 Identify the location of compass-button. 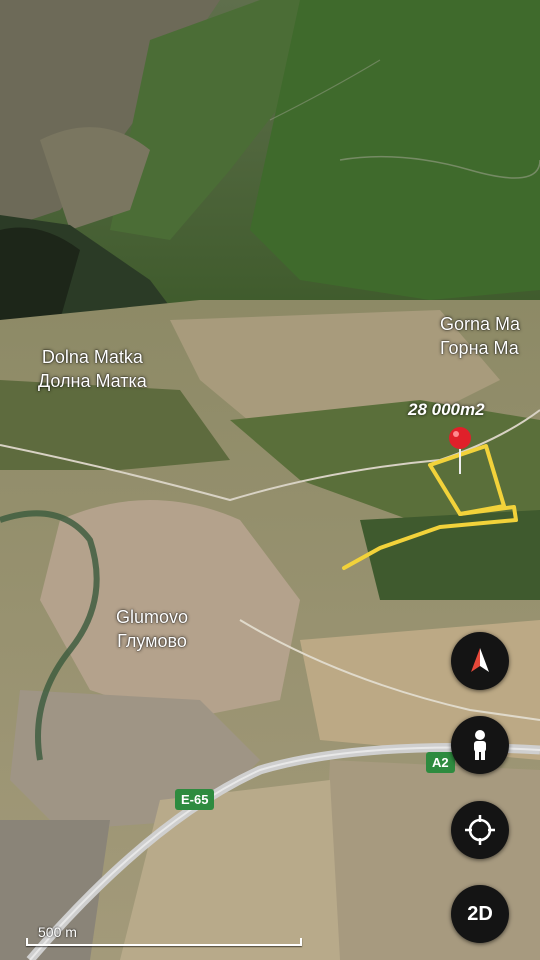
(480, 661).